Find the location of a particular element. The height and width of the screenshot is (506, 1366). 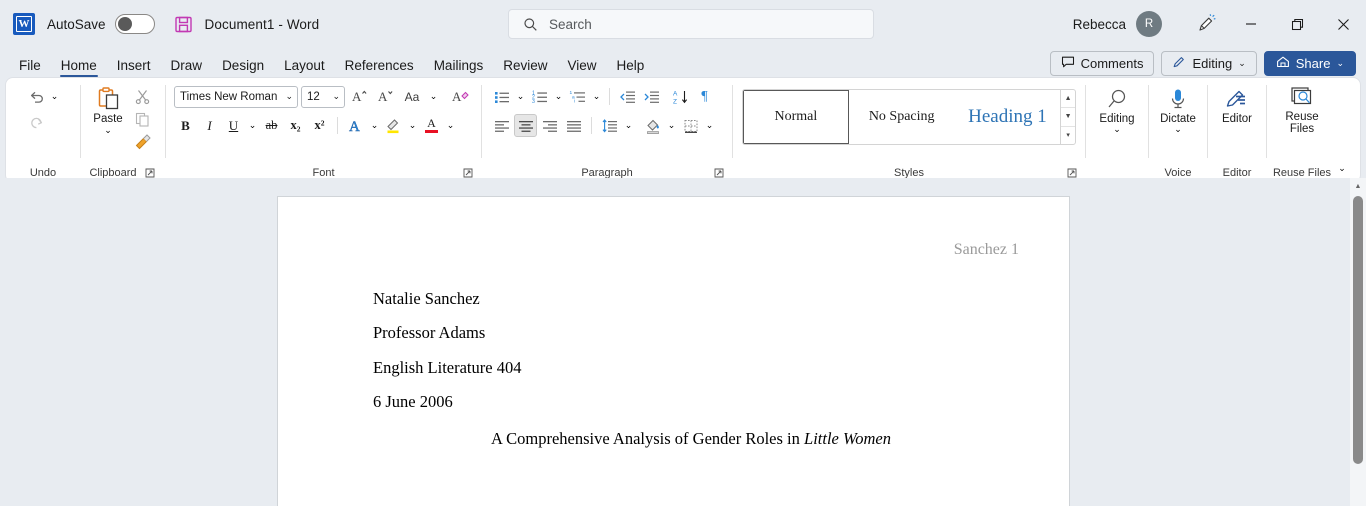

document-title: Document1 - Word is located at coordinates (262, 24).